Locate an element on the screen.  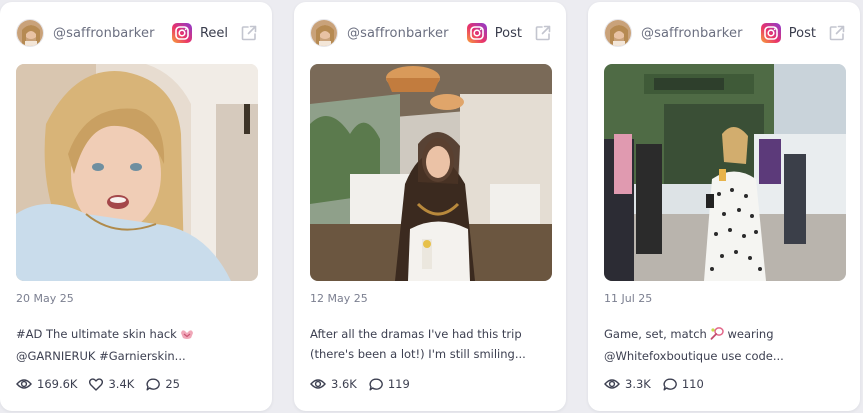
views-stat: 169.6K is located at coordinates (46, 384).